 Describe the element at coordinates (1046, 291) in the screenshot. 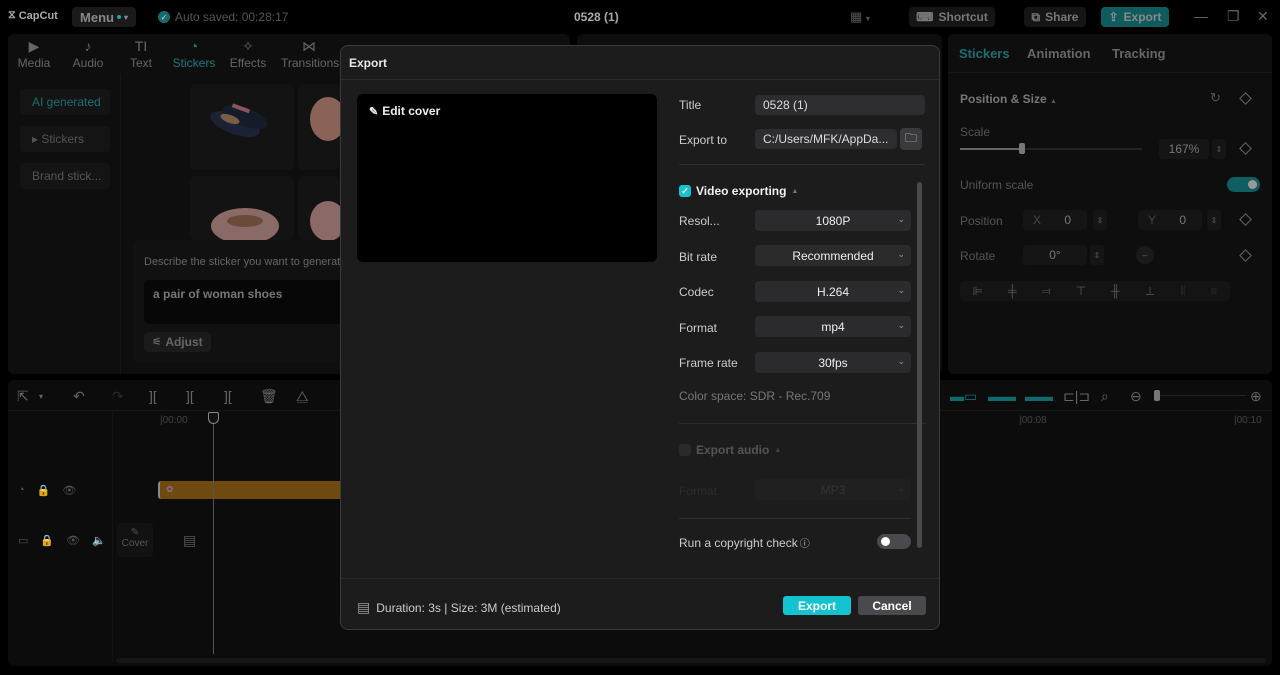

I see `align-right-icon: ⫤` at that location.